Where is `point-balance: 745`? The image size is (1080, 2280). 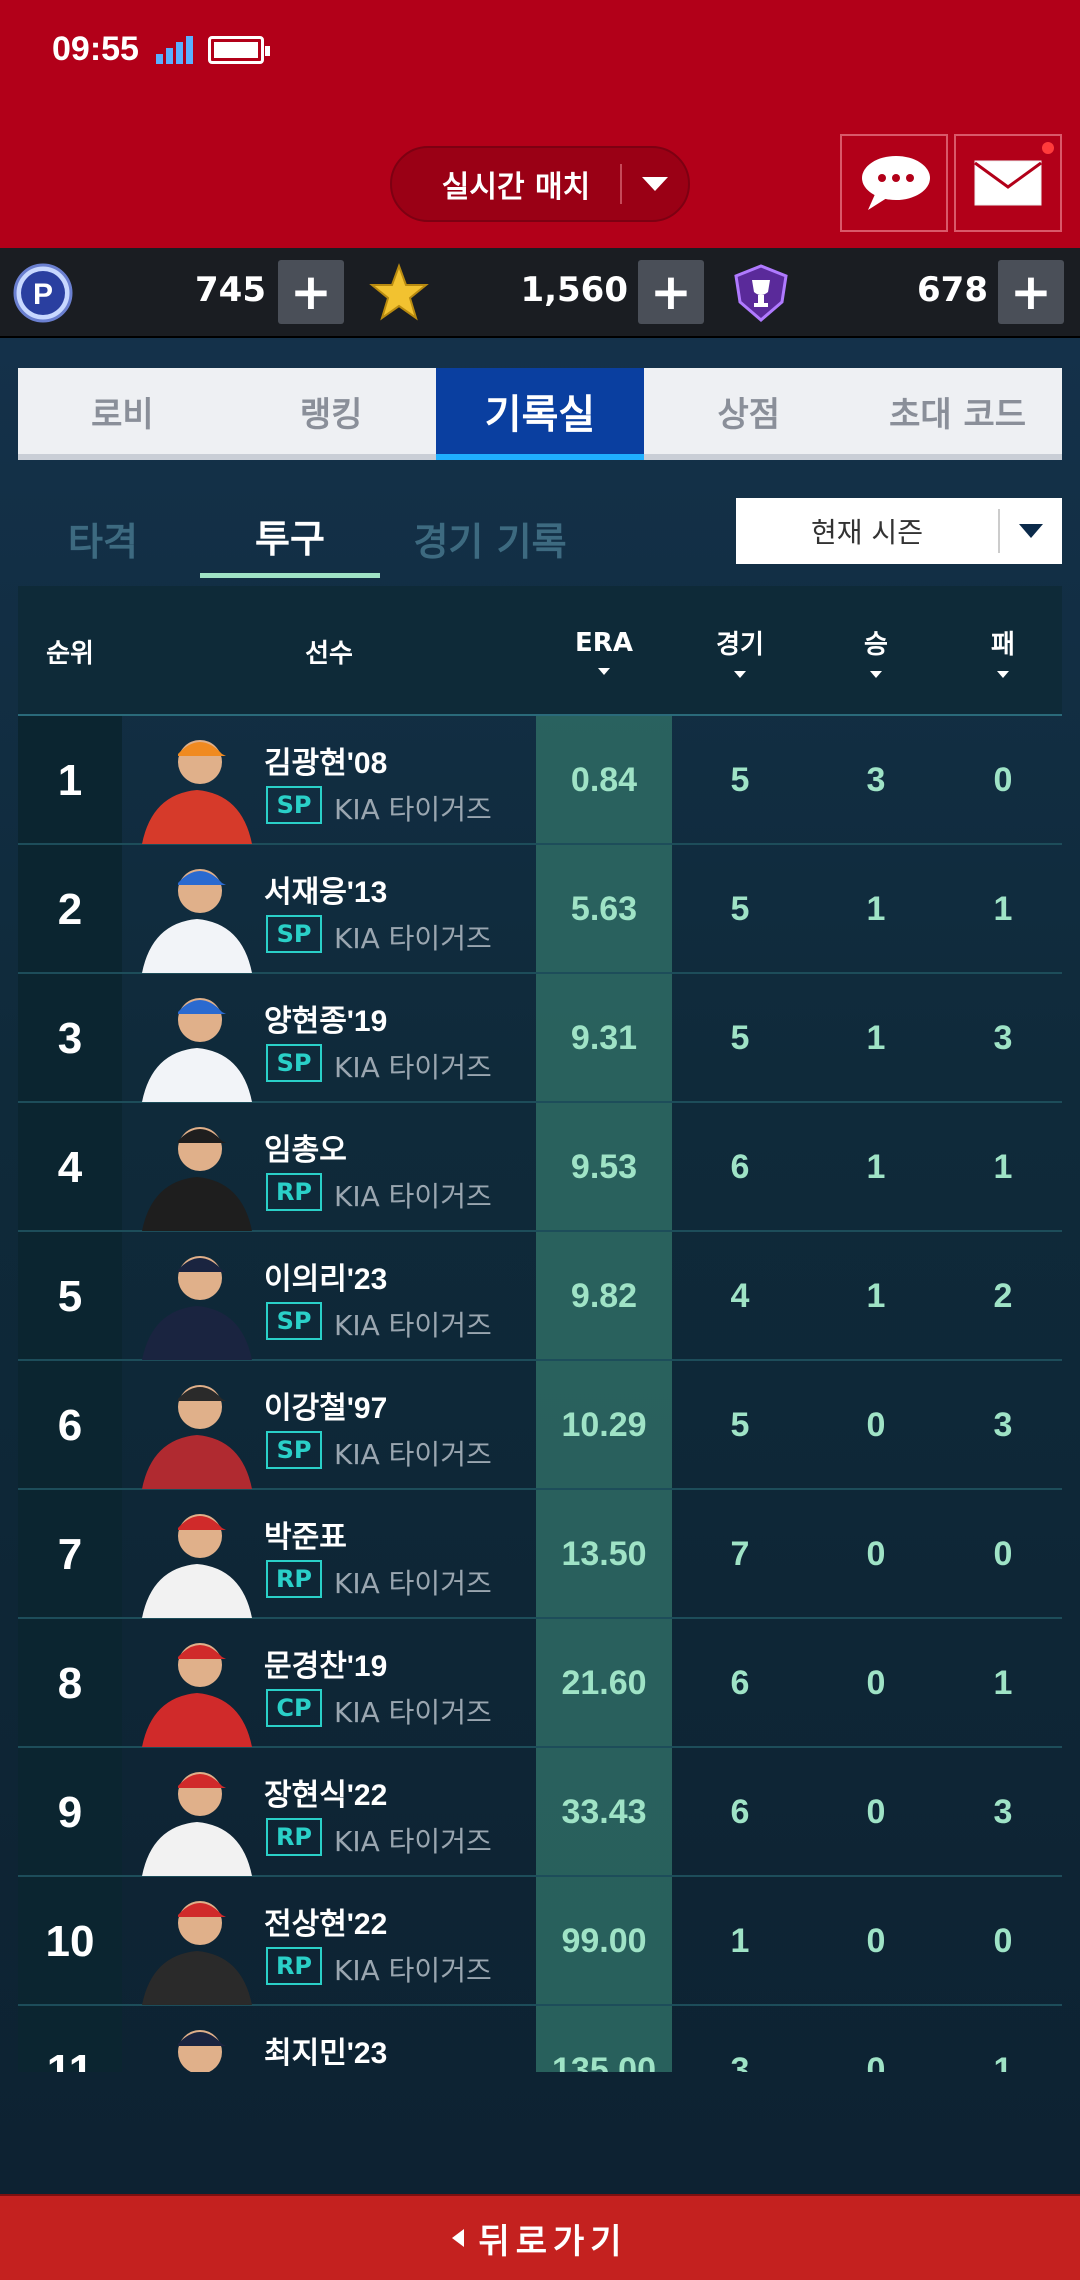
point-balance: 745 is located at coordinates (230, 290).